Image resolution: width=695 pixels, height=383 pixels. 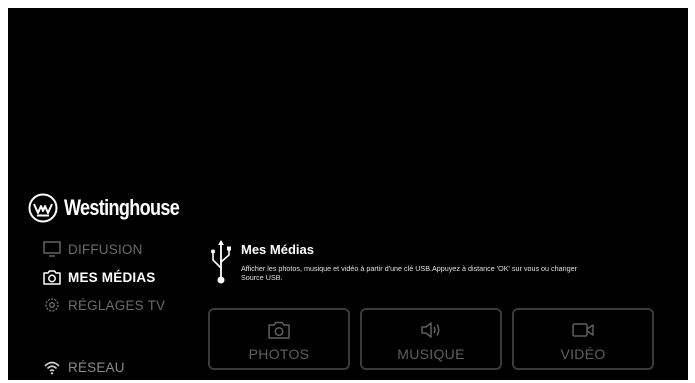 What do you see at coordinates (96, 367) in the screenshot?
I see `menu-item-label: RÉSEAU` at bounding box center [96, 367].